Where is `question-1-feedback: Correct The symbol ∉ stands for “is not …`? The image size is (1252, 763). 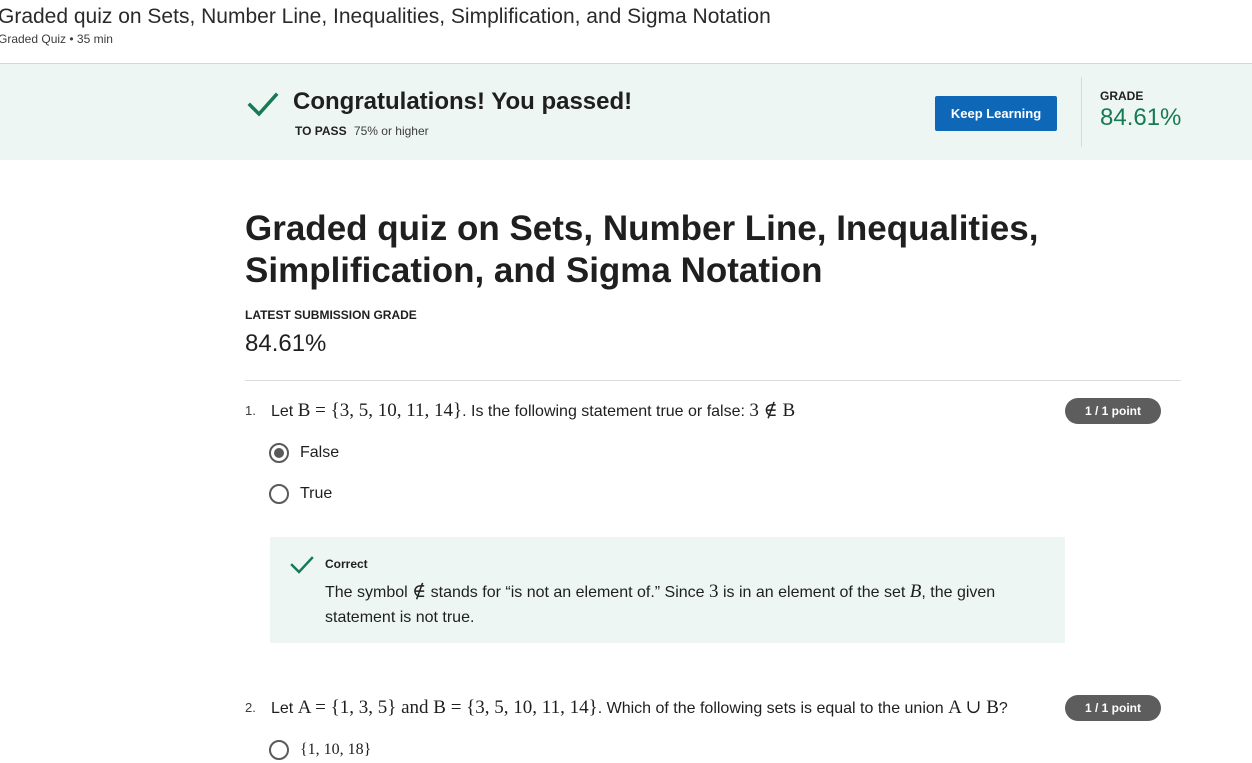
question-1-feedback: Correct The symbol ∉ stands for “is not … is located at coordinates (667, 590).